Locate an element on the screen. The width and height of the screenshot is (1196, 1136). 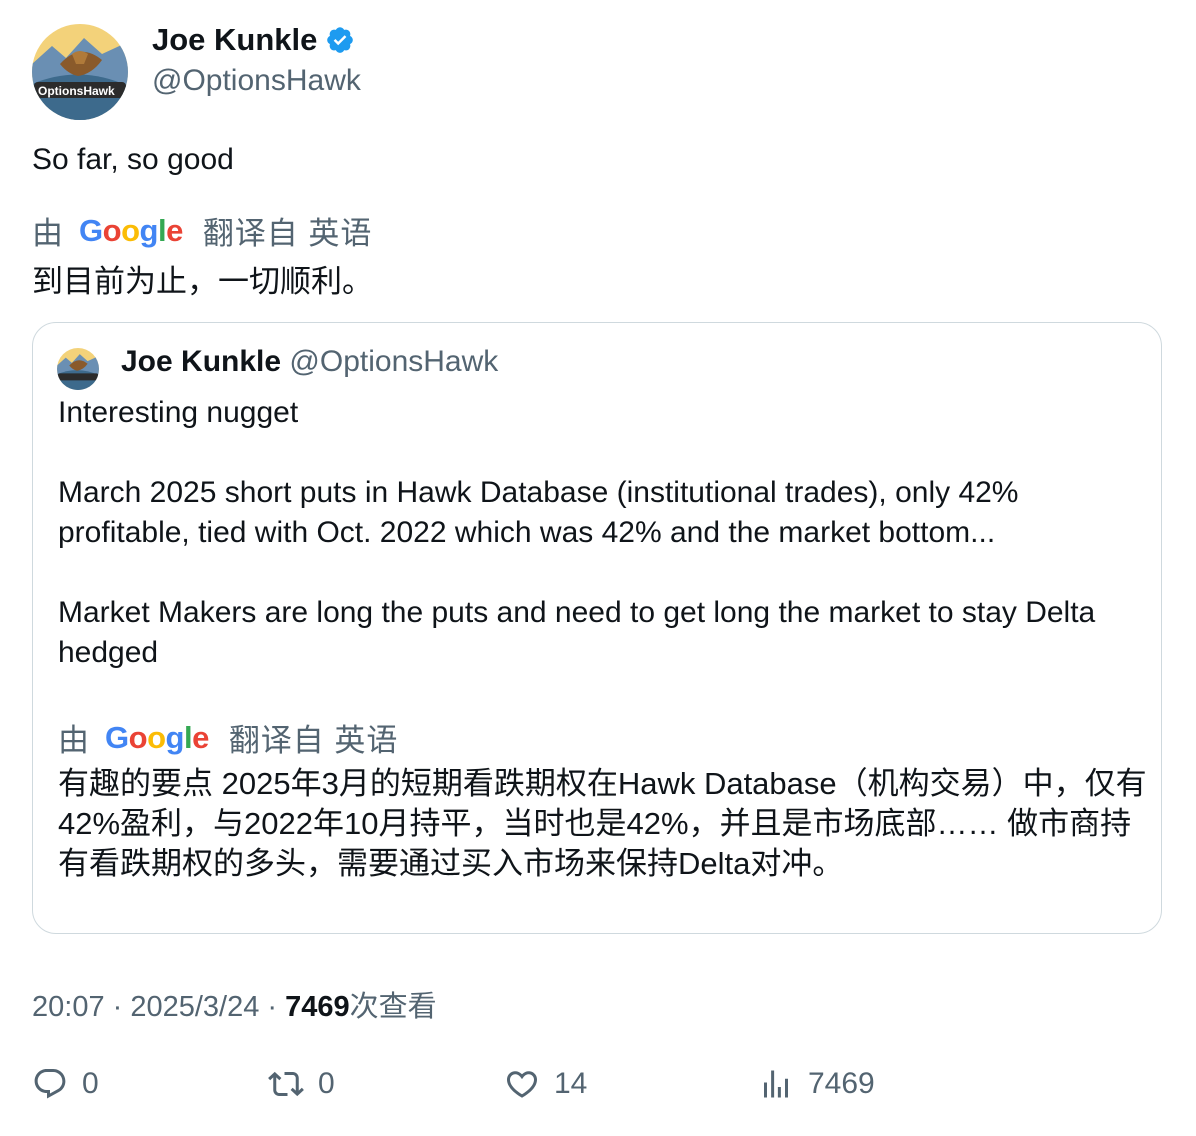
views-count: 7469 is located at coordinates (317, 1007).